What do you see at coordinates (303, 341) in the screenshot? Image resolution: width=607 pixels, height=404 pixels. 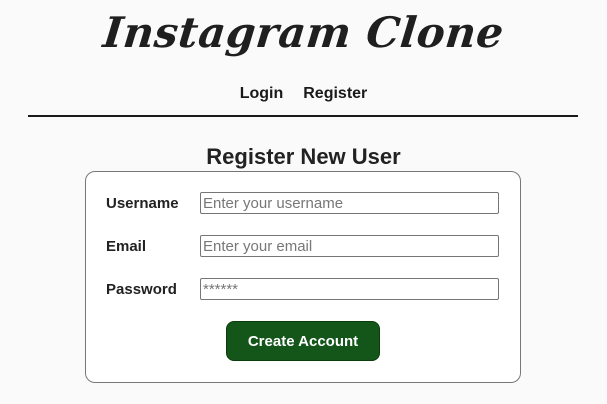 I see `create-account-button: Create Account` at bounding box center [303, 341].